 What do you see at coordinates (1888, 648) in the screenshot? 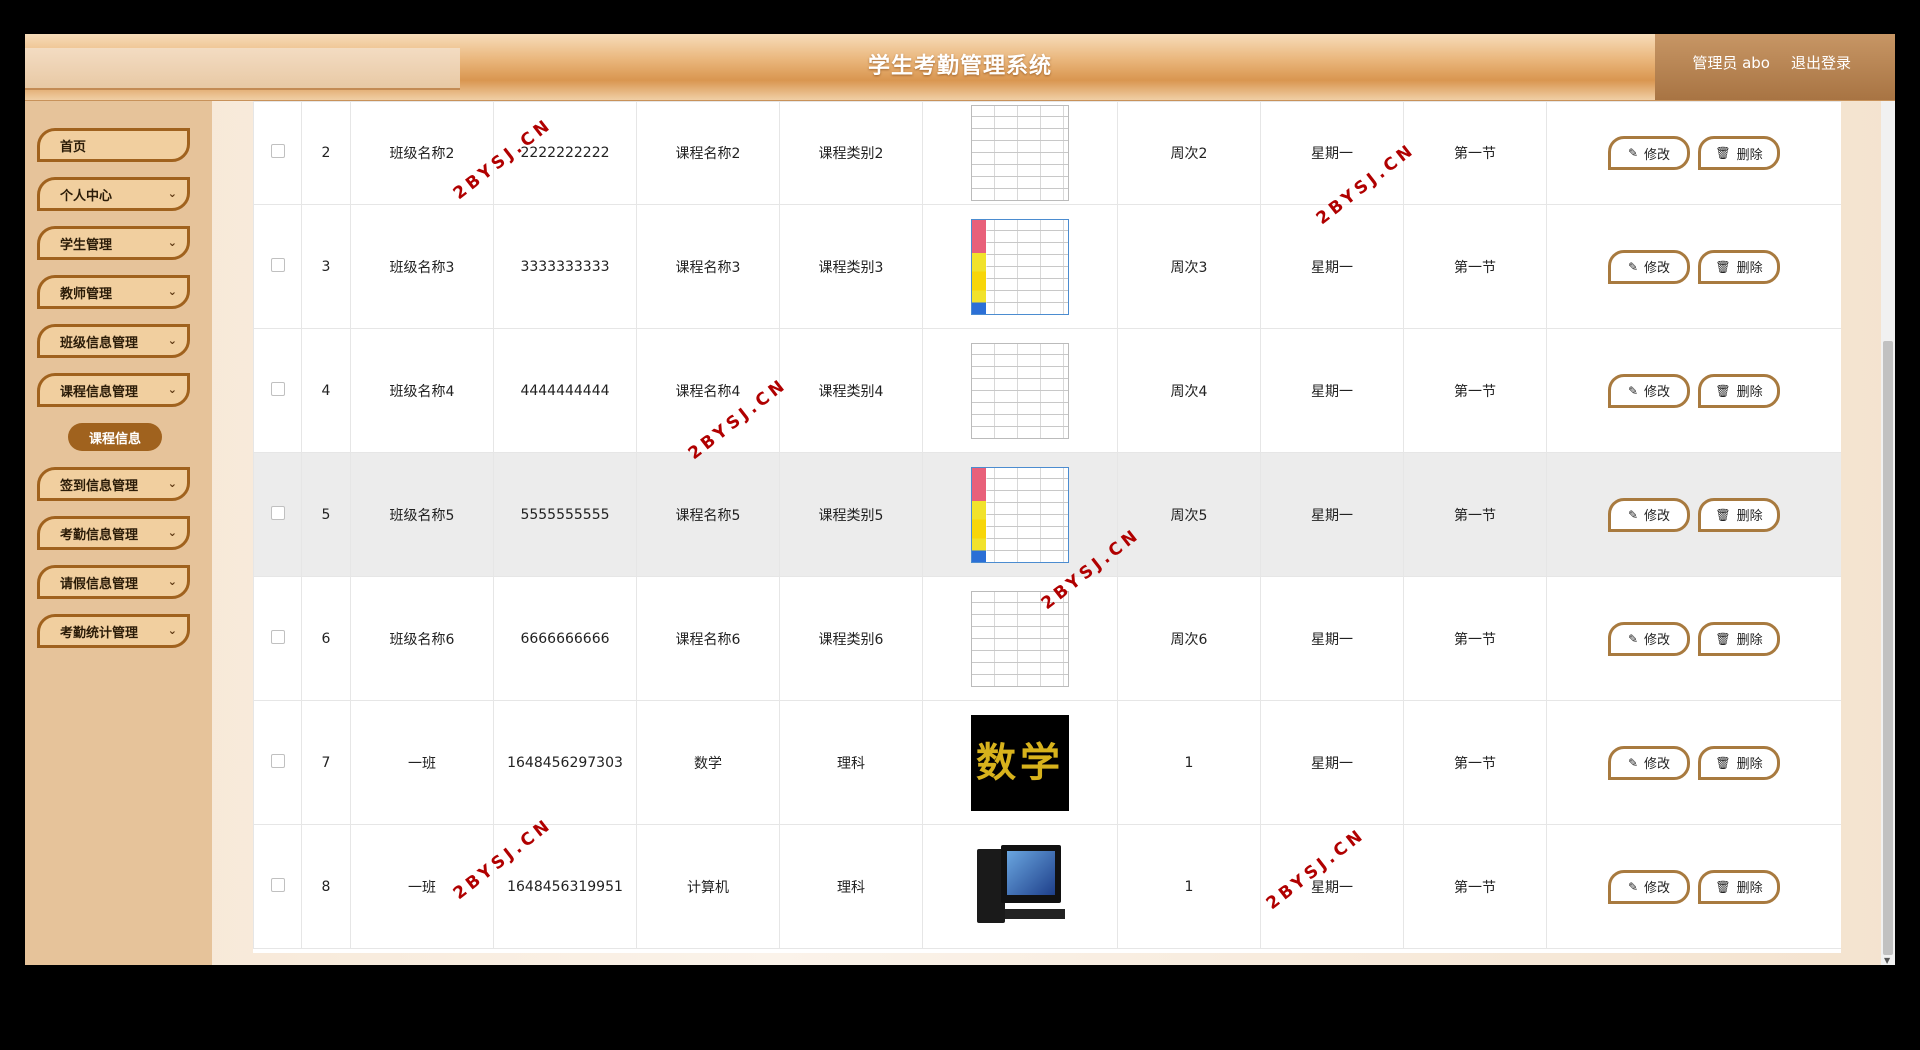
I see `scrollbar-thumb` at bounding box center [1888, 648].